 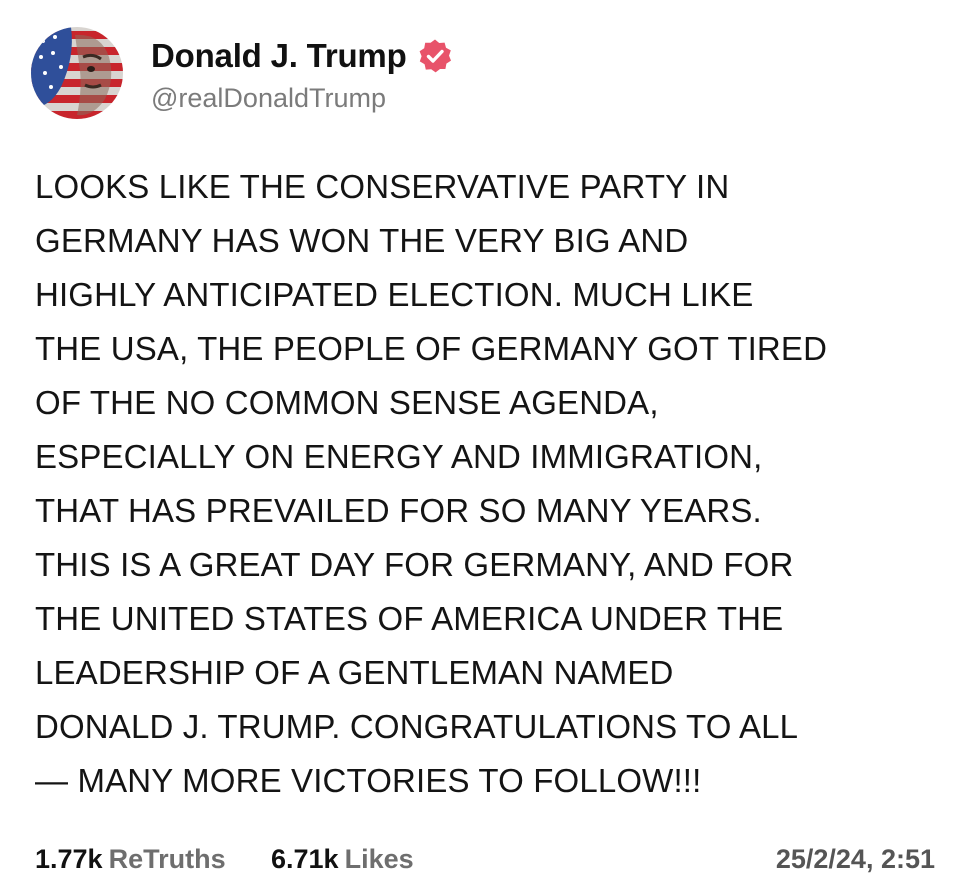 I want to click on avatar-flag-portrait-image, so click(x=77, y=73).